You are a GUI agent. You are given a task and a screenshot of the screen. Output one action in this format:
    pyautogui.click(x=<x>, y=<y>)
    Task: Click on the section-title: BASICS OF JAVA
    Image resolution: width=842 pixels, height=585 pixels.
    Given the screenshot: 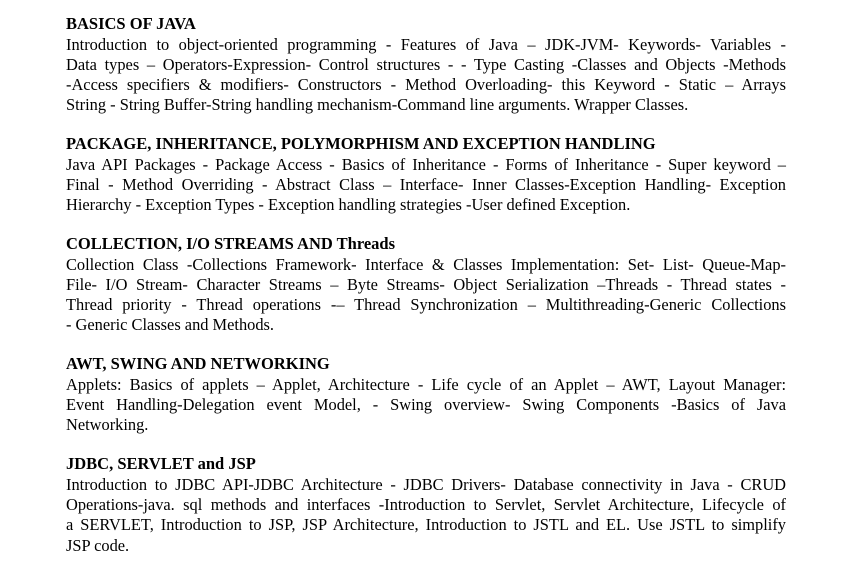 What is the action you would take?
    pyautogui.click(x=131, y=23)
    